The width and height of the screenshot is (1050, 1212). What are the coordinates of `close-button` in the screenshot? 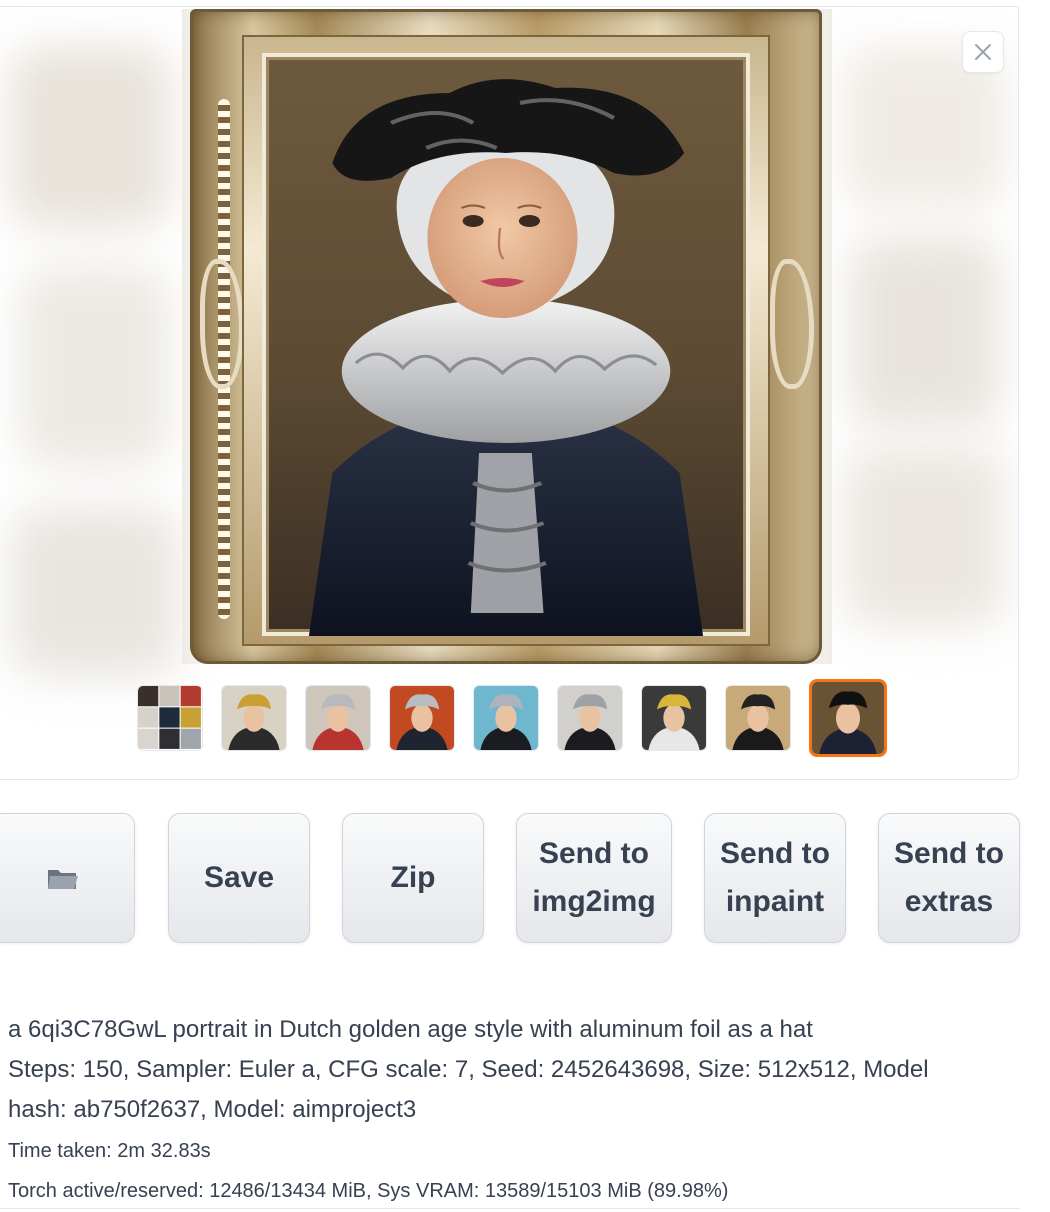 It's located at (983, 52).